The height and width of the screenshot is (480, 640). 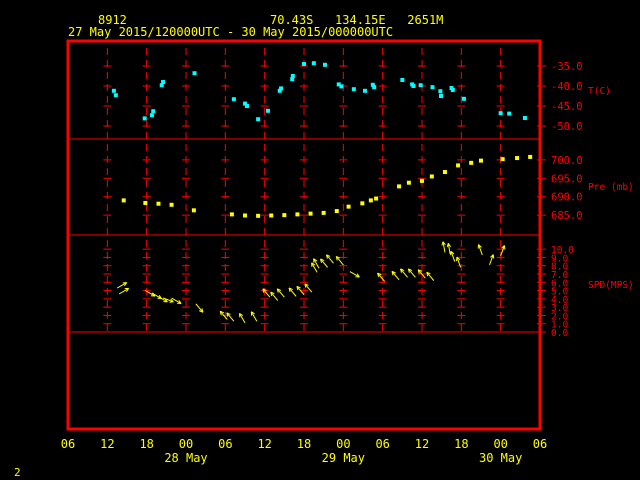 What do you see at coordinates (17, 472) in the screenshot?
I see `page-number: 2` at bounding box center [17, 472].